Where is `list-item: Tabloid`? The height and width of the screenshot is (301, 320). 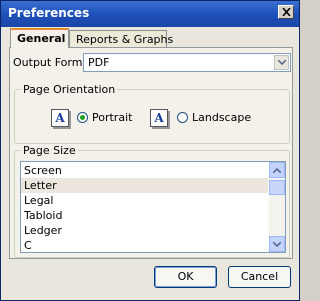
list-item: Tabloid is located at coordinates (144, 215).